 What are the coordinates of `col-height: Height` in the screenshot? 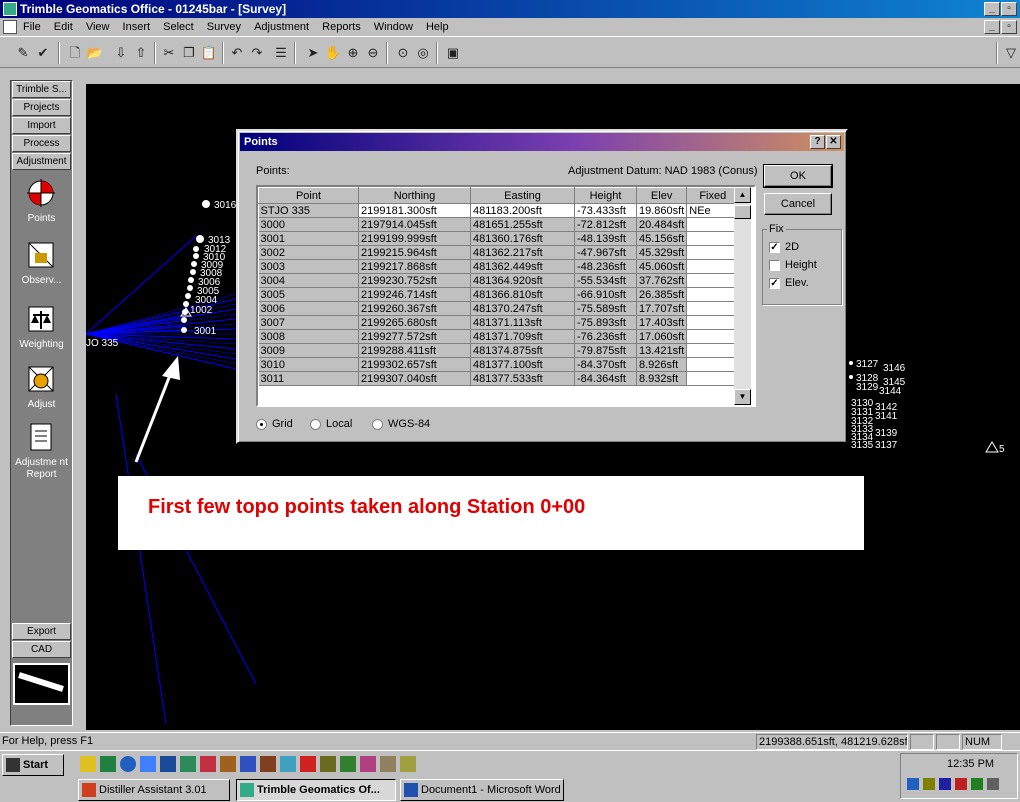 It's located at (605, 195).